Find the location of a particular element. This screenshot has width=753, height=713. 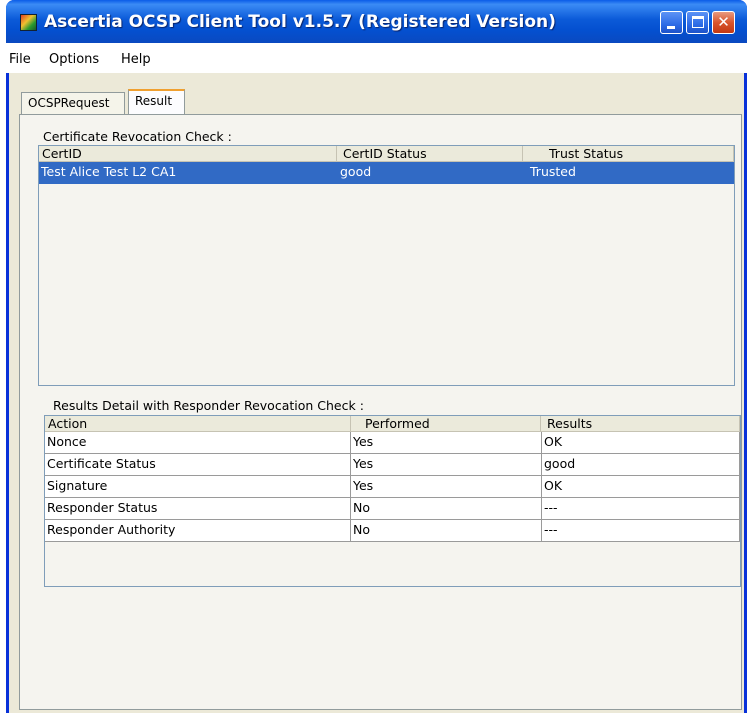

table-row: Test Alice Test L2 CA1 good Trusted is located at coordinates (386, 173).